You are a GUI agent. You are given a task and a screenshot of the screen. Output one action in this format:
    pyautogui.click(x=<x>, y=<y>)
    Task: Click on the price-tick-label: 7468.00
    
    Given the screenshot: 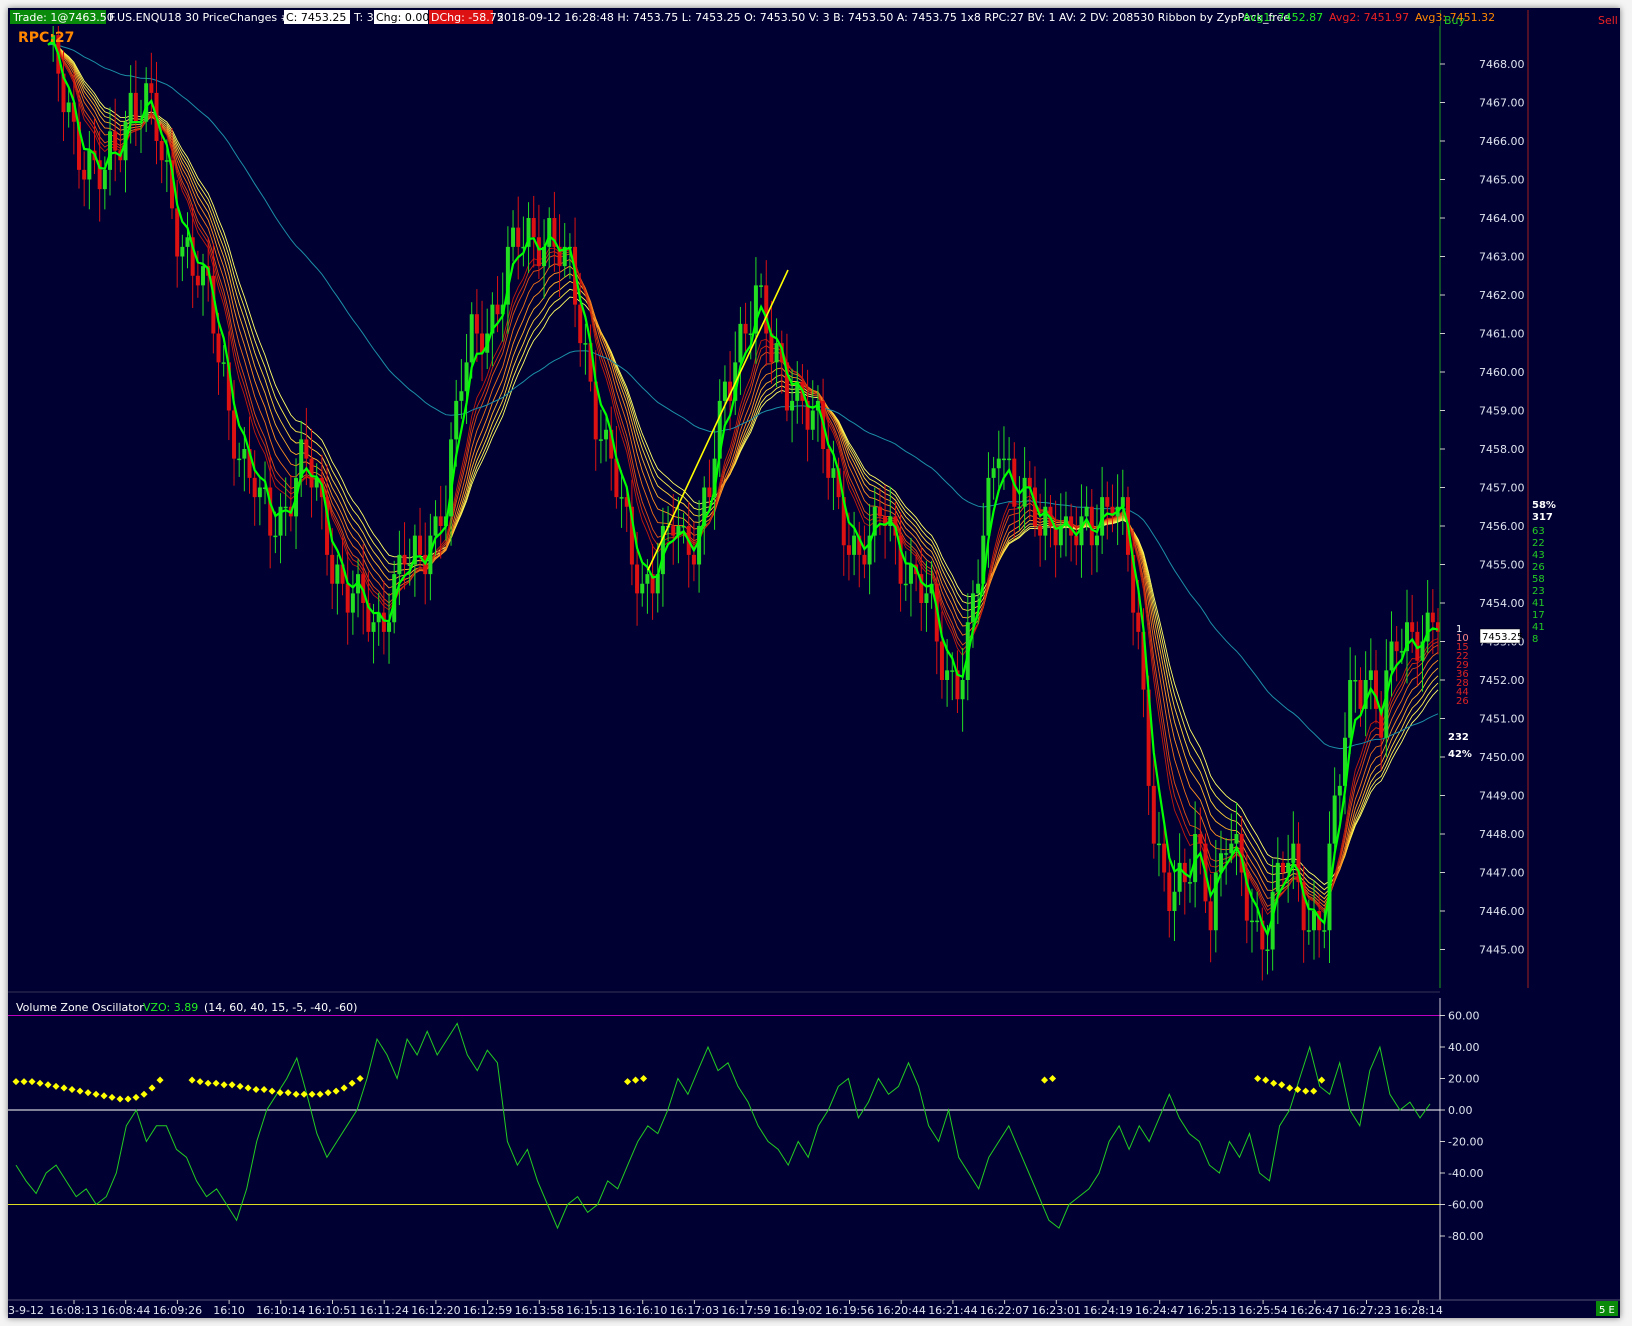 What is the action you would take?
    pyautogui.click(x=1502, y=64)
    